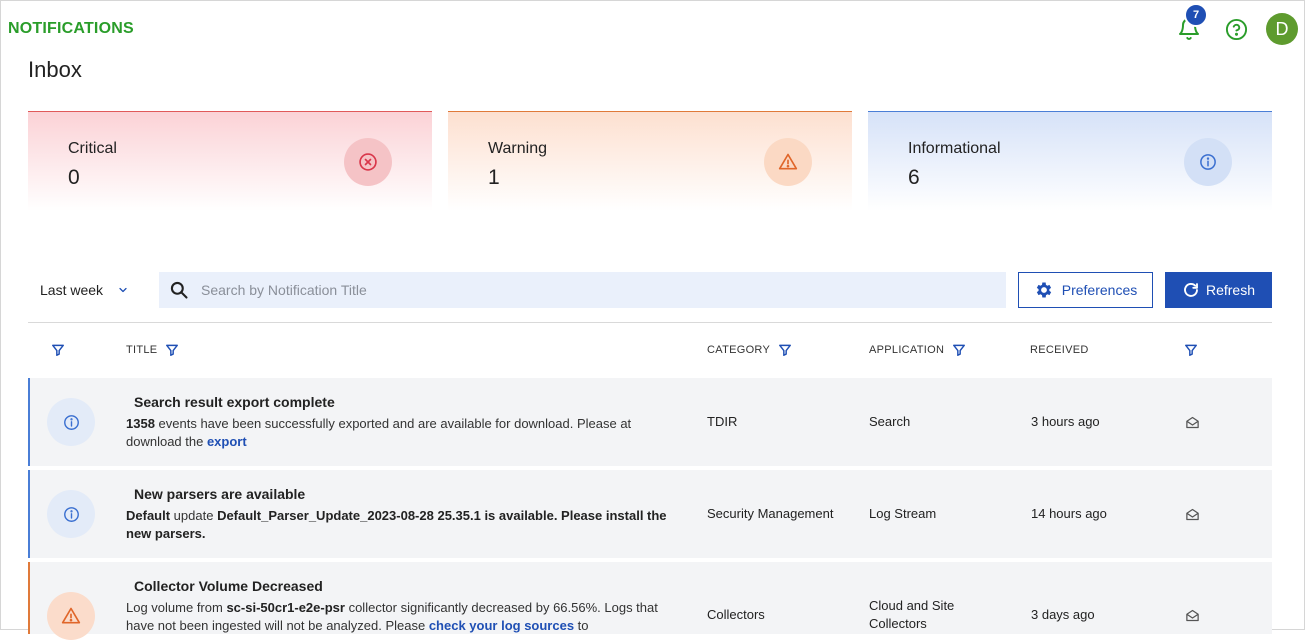 This screenshot has height=640, width=1305. I want to click on title-column-header: TITLE, so click(152, 350).